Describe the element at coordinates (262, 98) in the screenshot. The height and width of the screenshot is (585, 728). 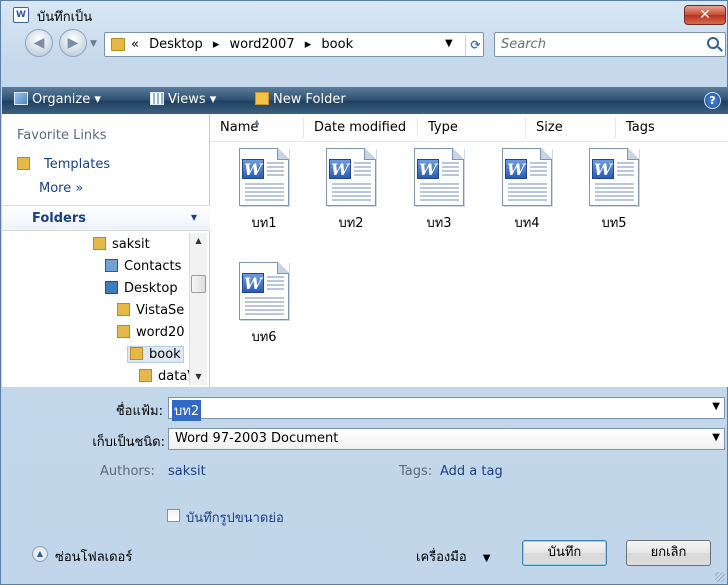
I see `new-folder-icon` at that location.